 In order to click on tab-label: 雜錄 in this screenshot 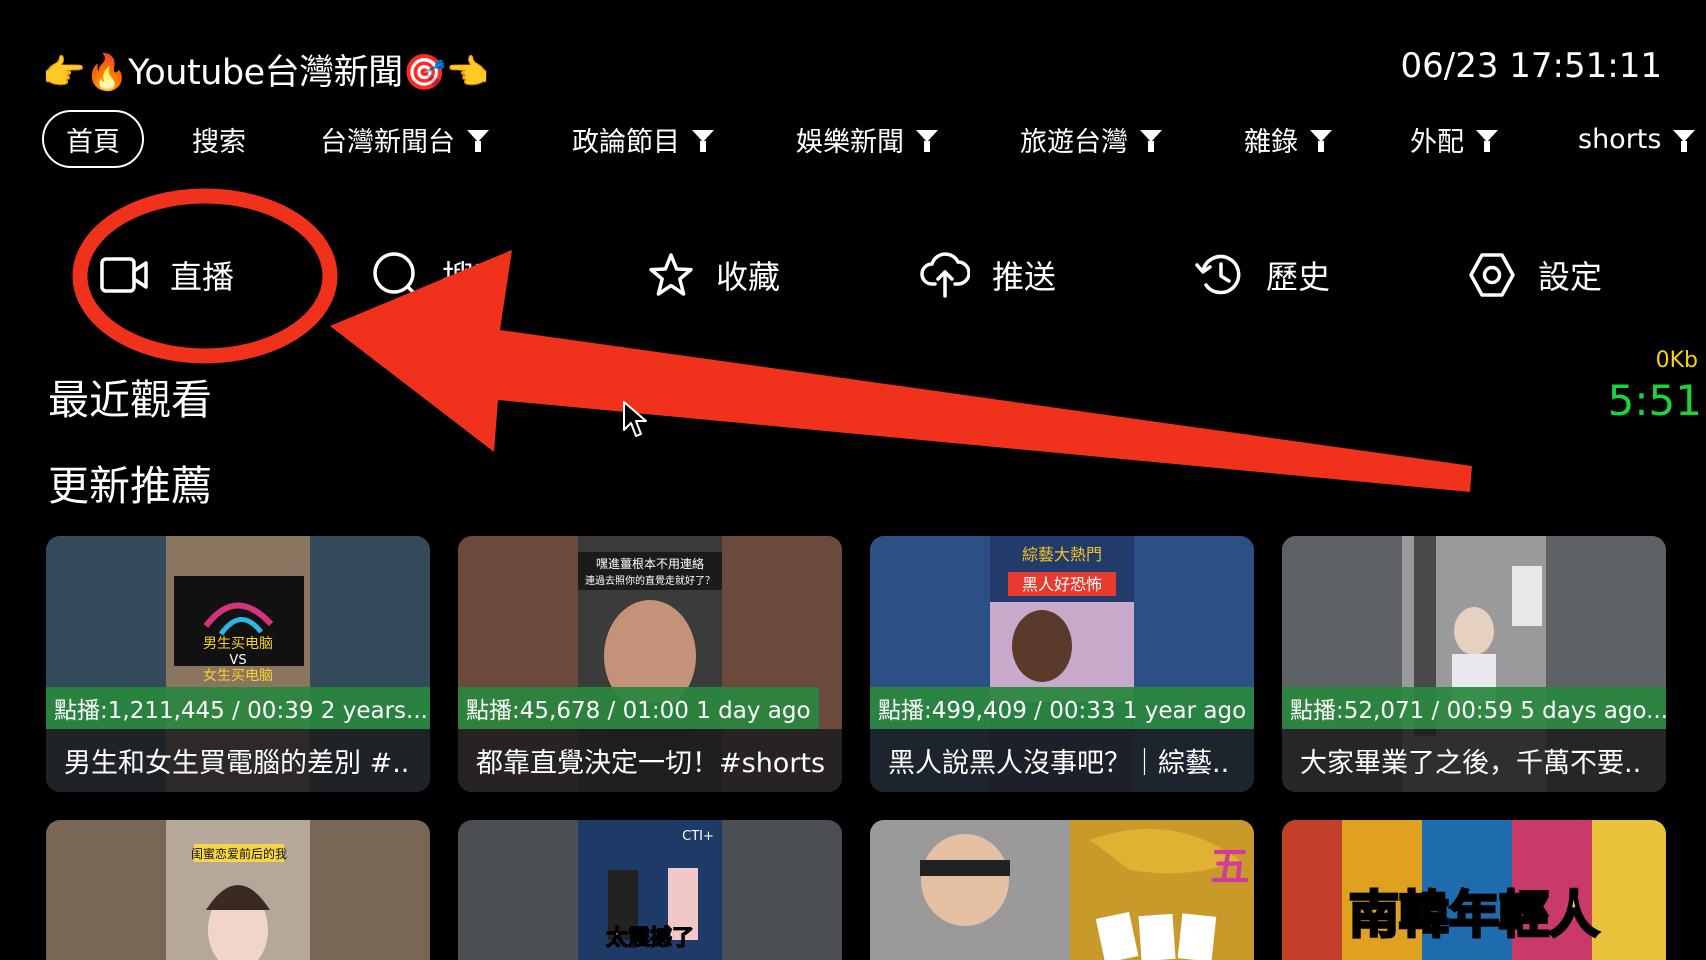, I will do `click(1271, 142)`.